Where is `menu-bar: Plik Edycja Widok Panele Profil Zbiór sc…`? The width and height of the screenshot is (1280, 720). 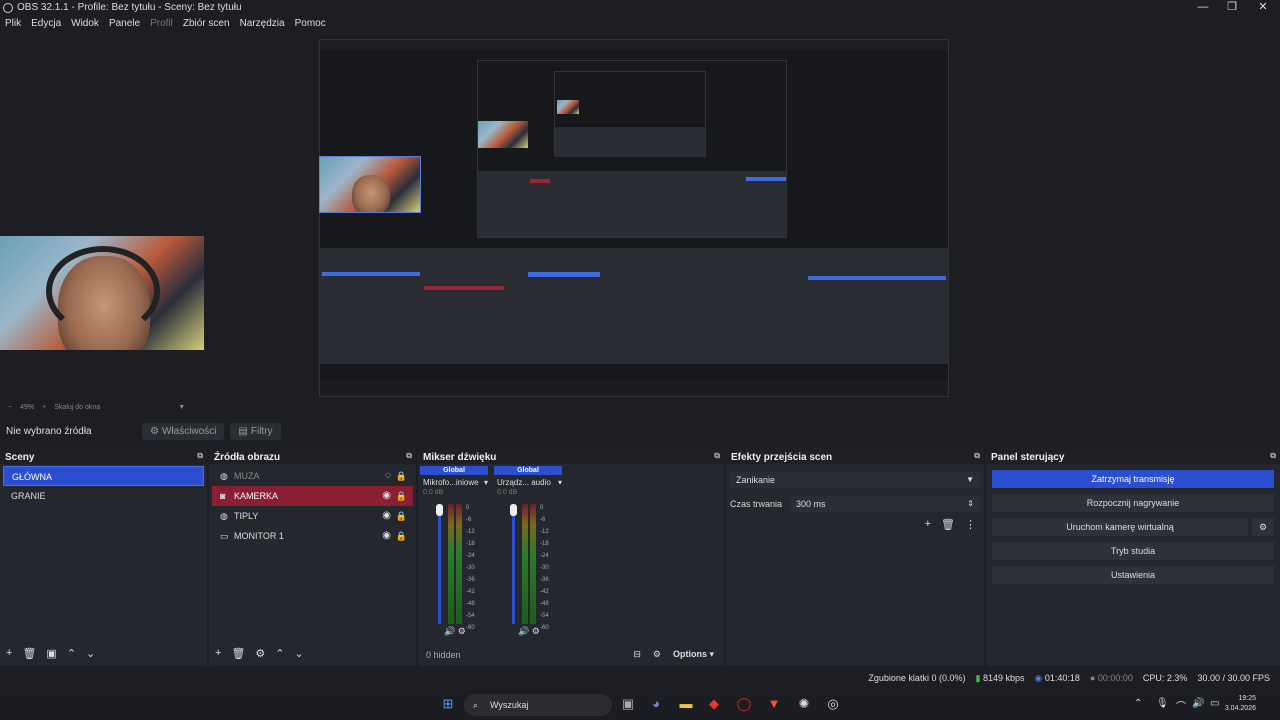
menu-bar: Plik Edycja Widok Panele Profil Zbiór sc… is located at coordinates (165, 24).